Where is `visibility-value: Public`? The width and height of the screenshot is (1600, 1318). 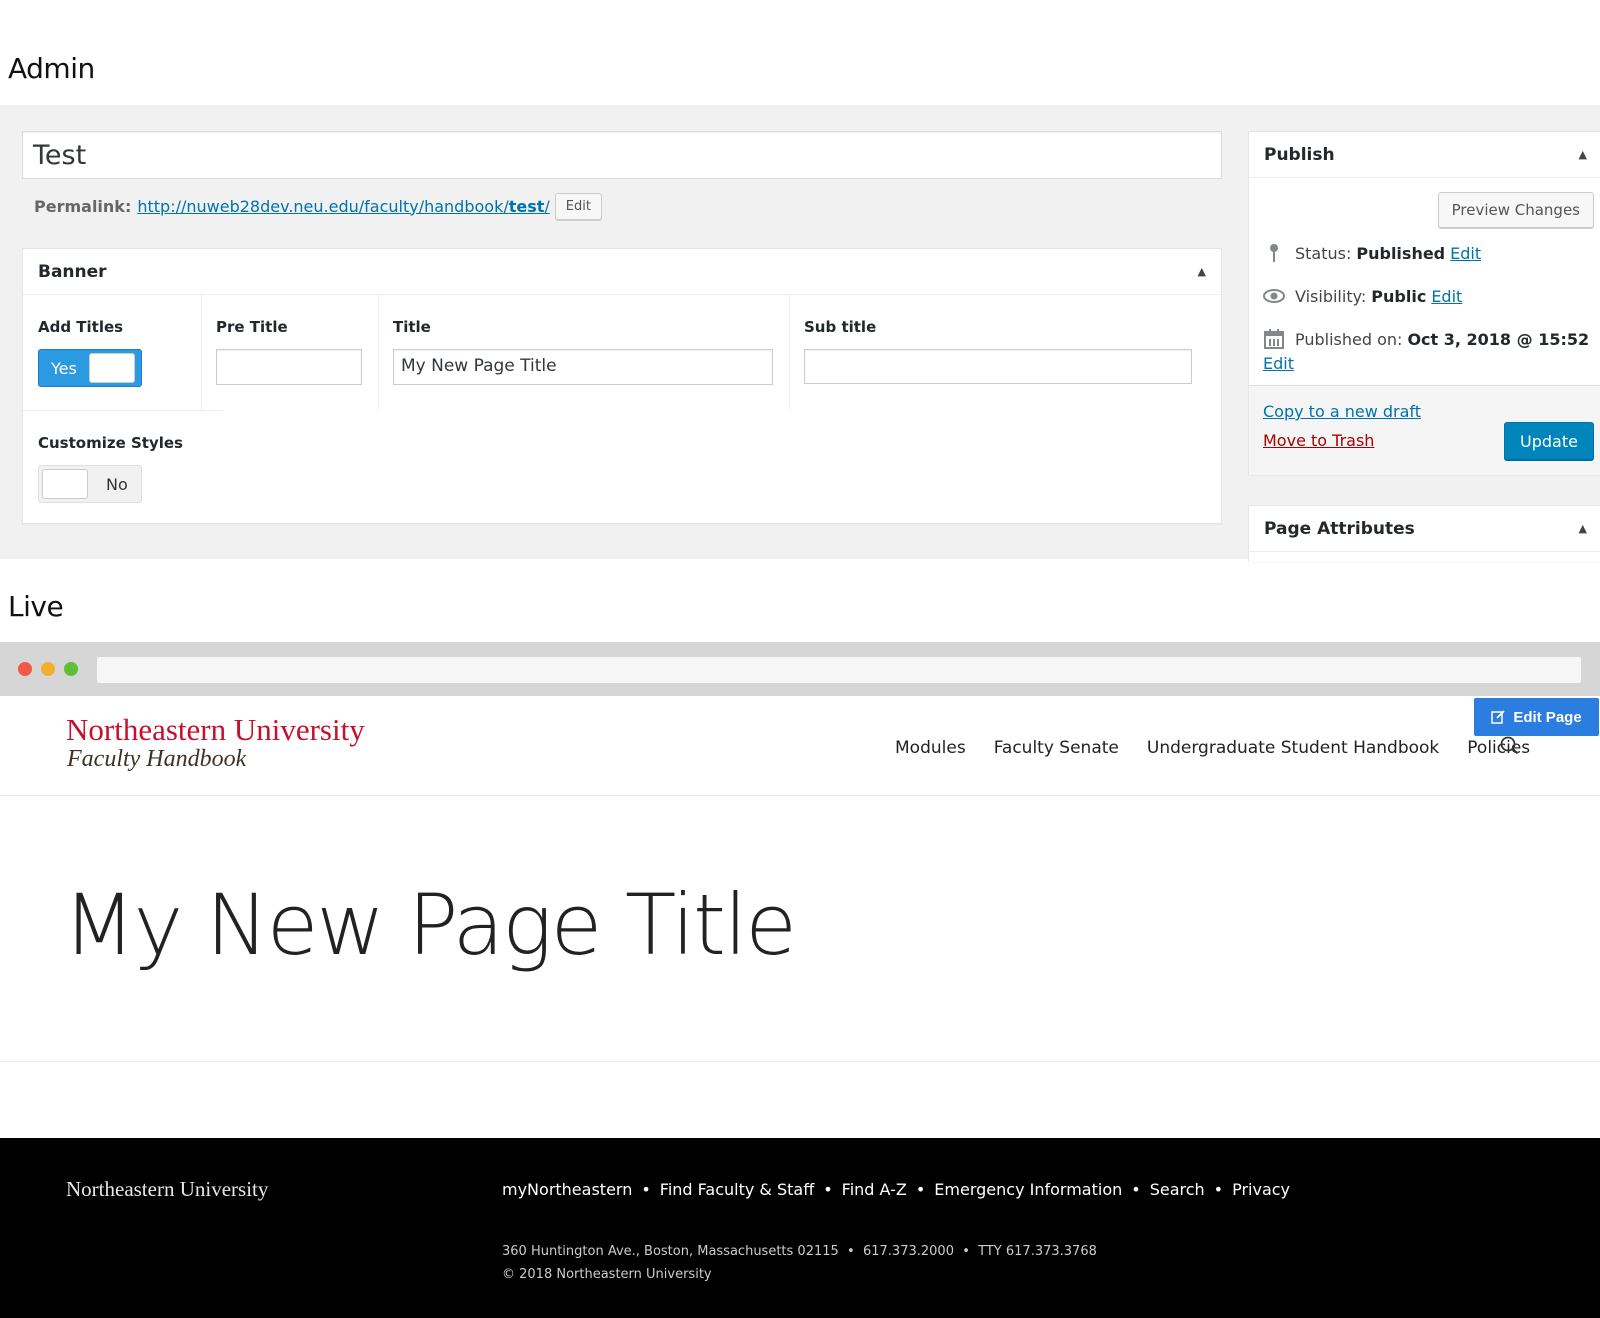
visibility-value: Public is located at coordinates (1399, 296).